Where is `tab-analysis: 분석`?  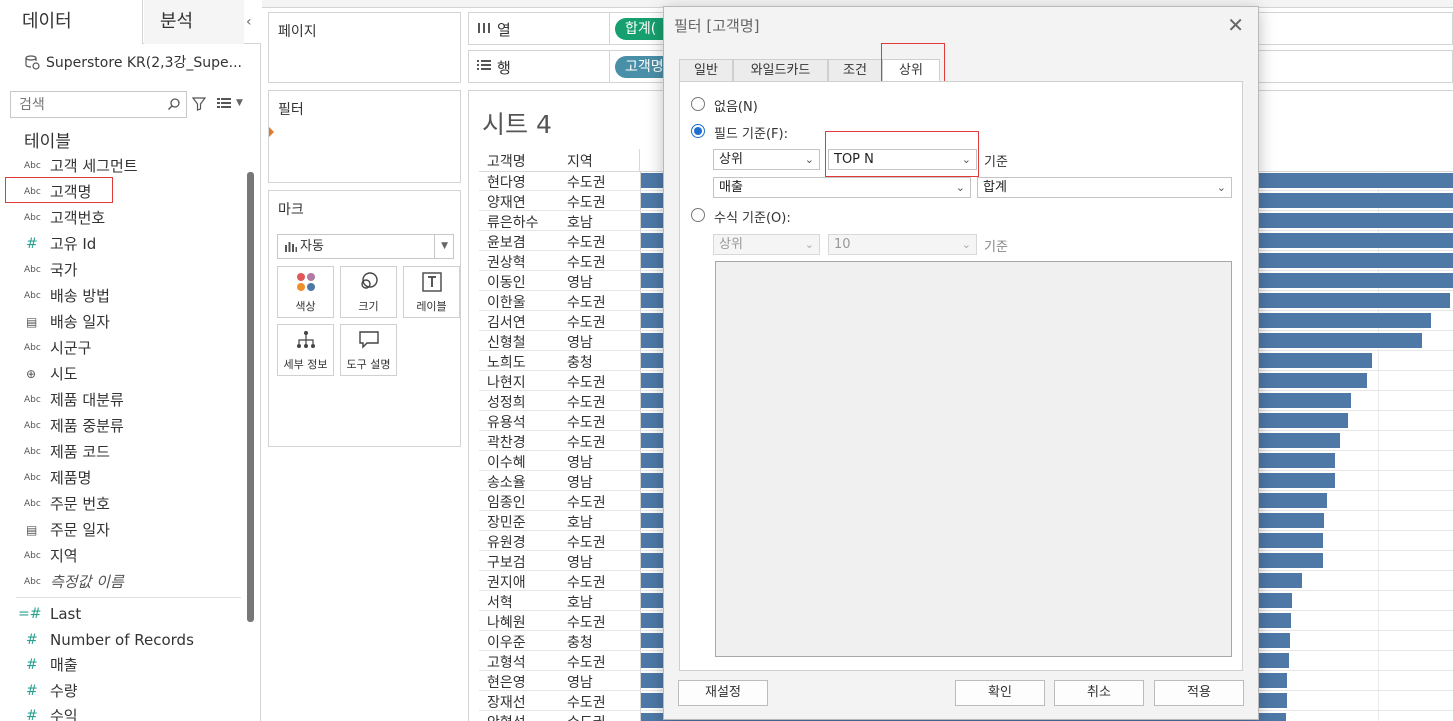 tab-analysis: 분석 is located at coordinates (194, 22).